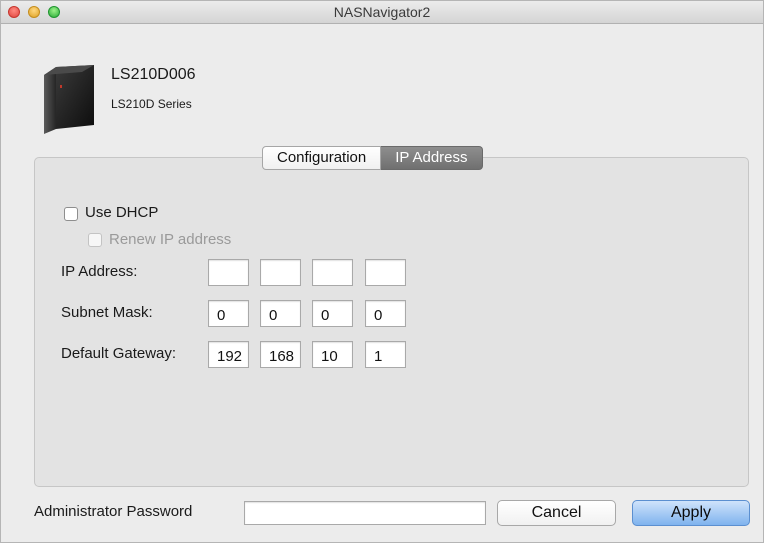 Image resolution: width=764 pixels, height=543 pixels. Describe the element at coordinates (365, 513) in the screenshot. I see `administrator-password-input` at that location.